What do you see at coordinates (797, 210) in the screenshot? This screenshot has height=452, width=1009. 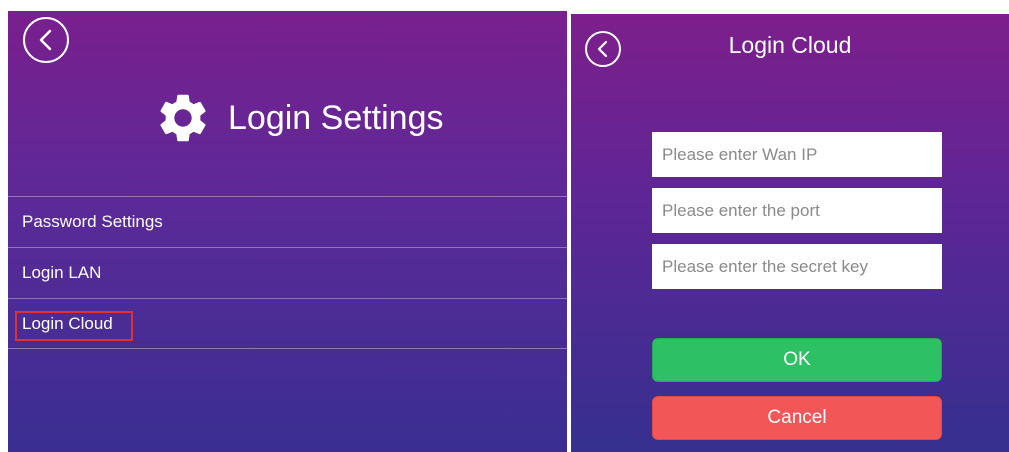 I see `port-input` at bounding box center [797, 210].